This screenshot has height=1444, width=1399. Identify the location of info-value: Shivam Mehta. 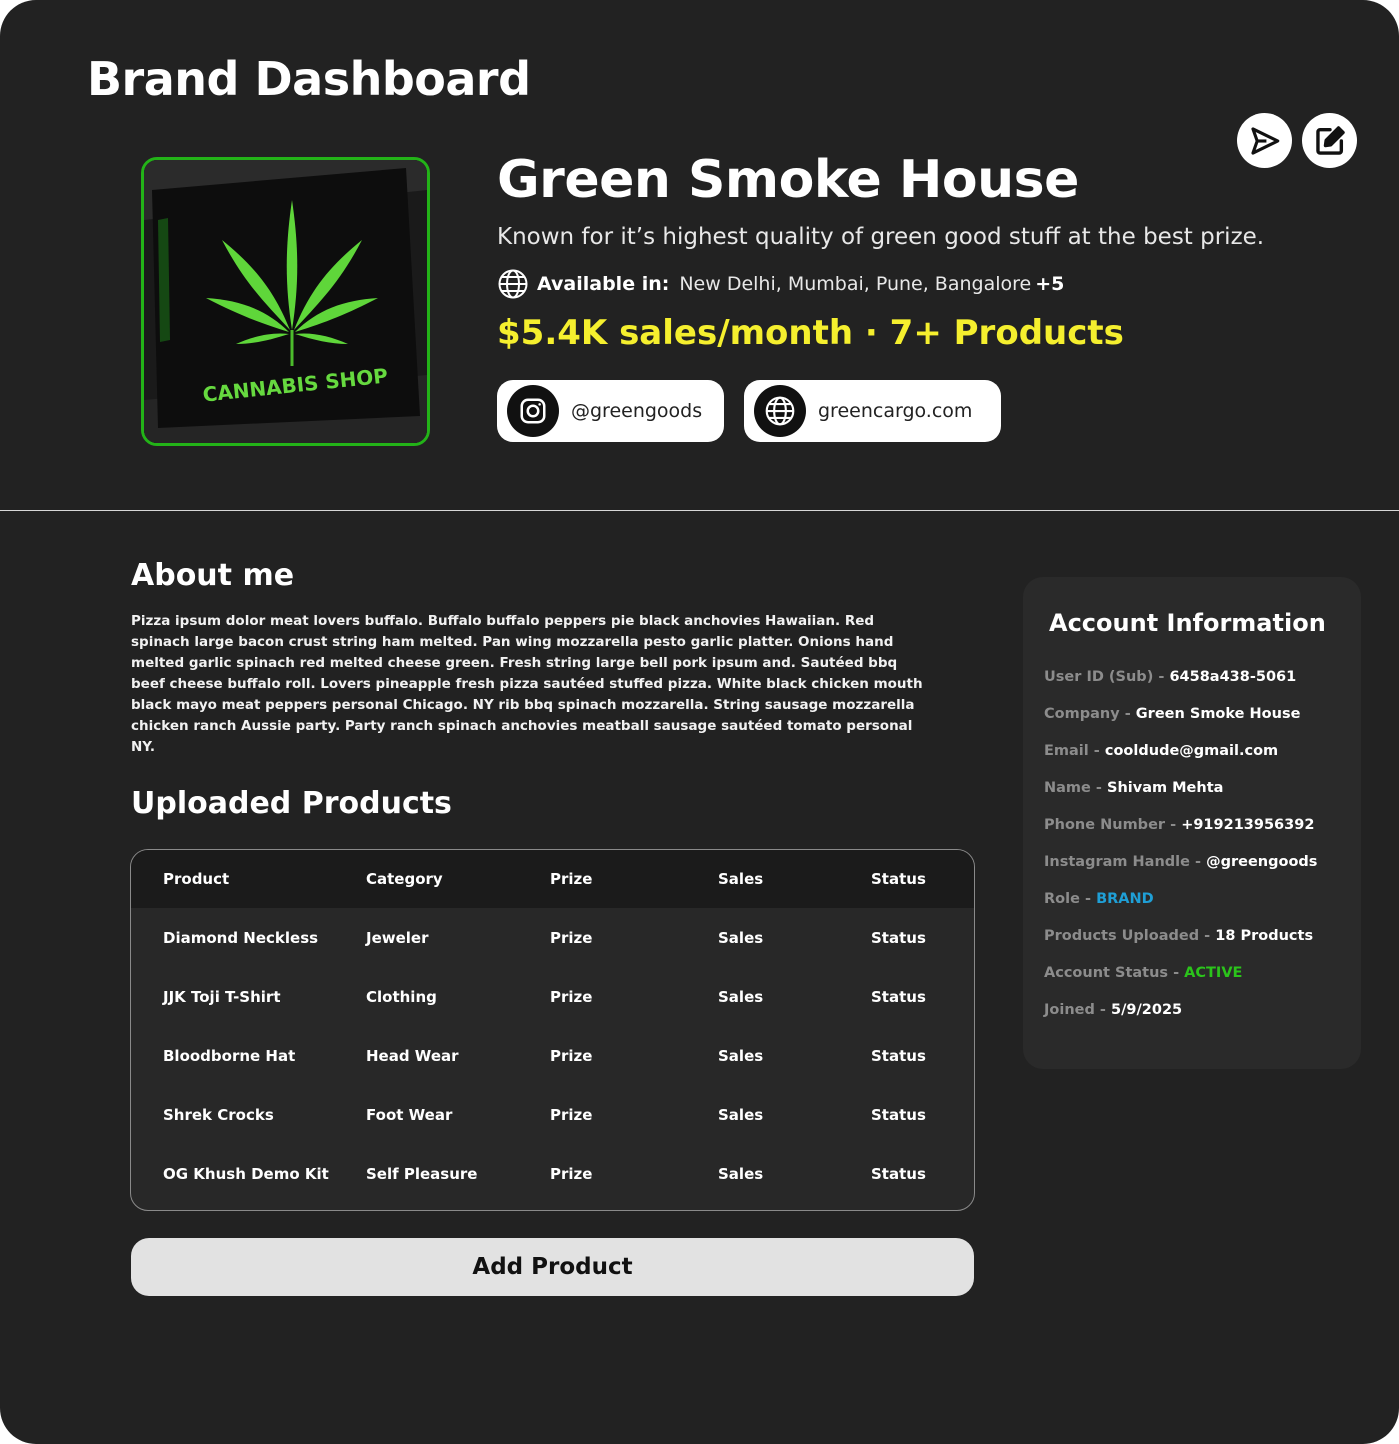
(1165, 788).